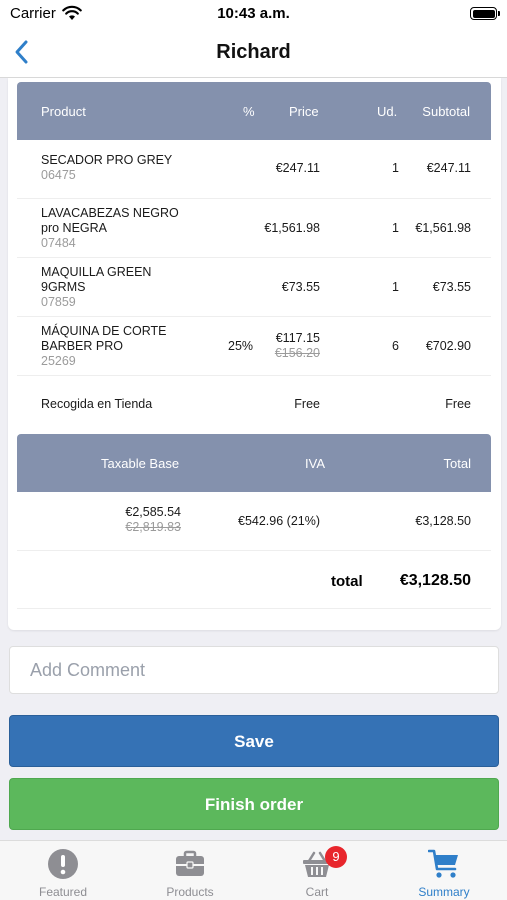  What do you see at coordinates (254, 404) in the screenshot?
I see `shipping-row: Recogida en Tienda Free Free` at bounding box center [254, 404].